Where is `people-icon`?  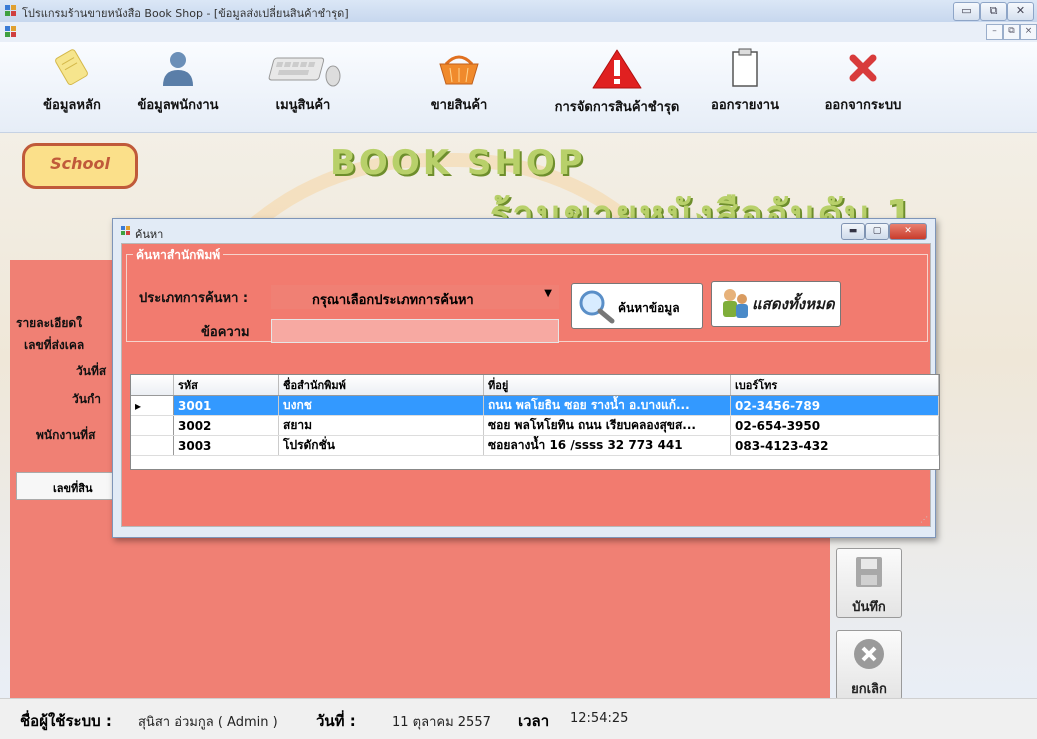
people-icon is located at coordinates (735, 303).